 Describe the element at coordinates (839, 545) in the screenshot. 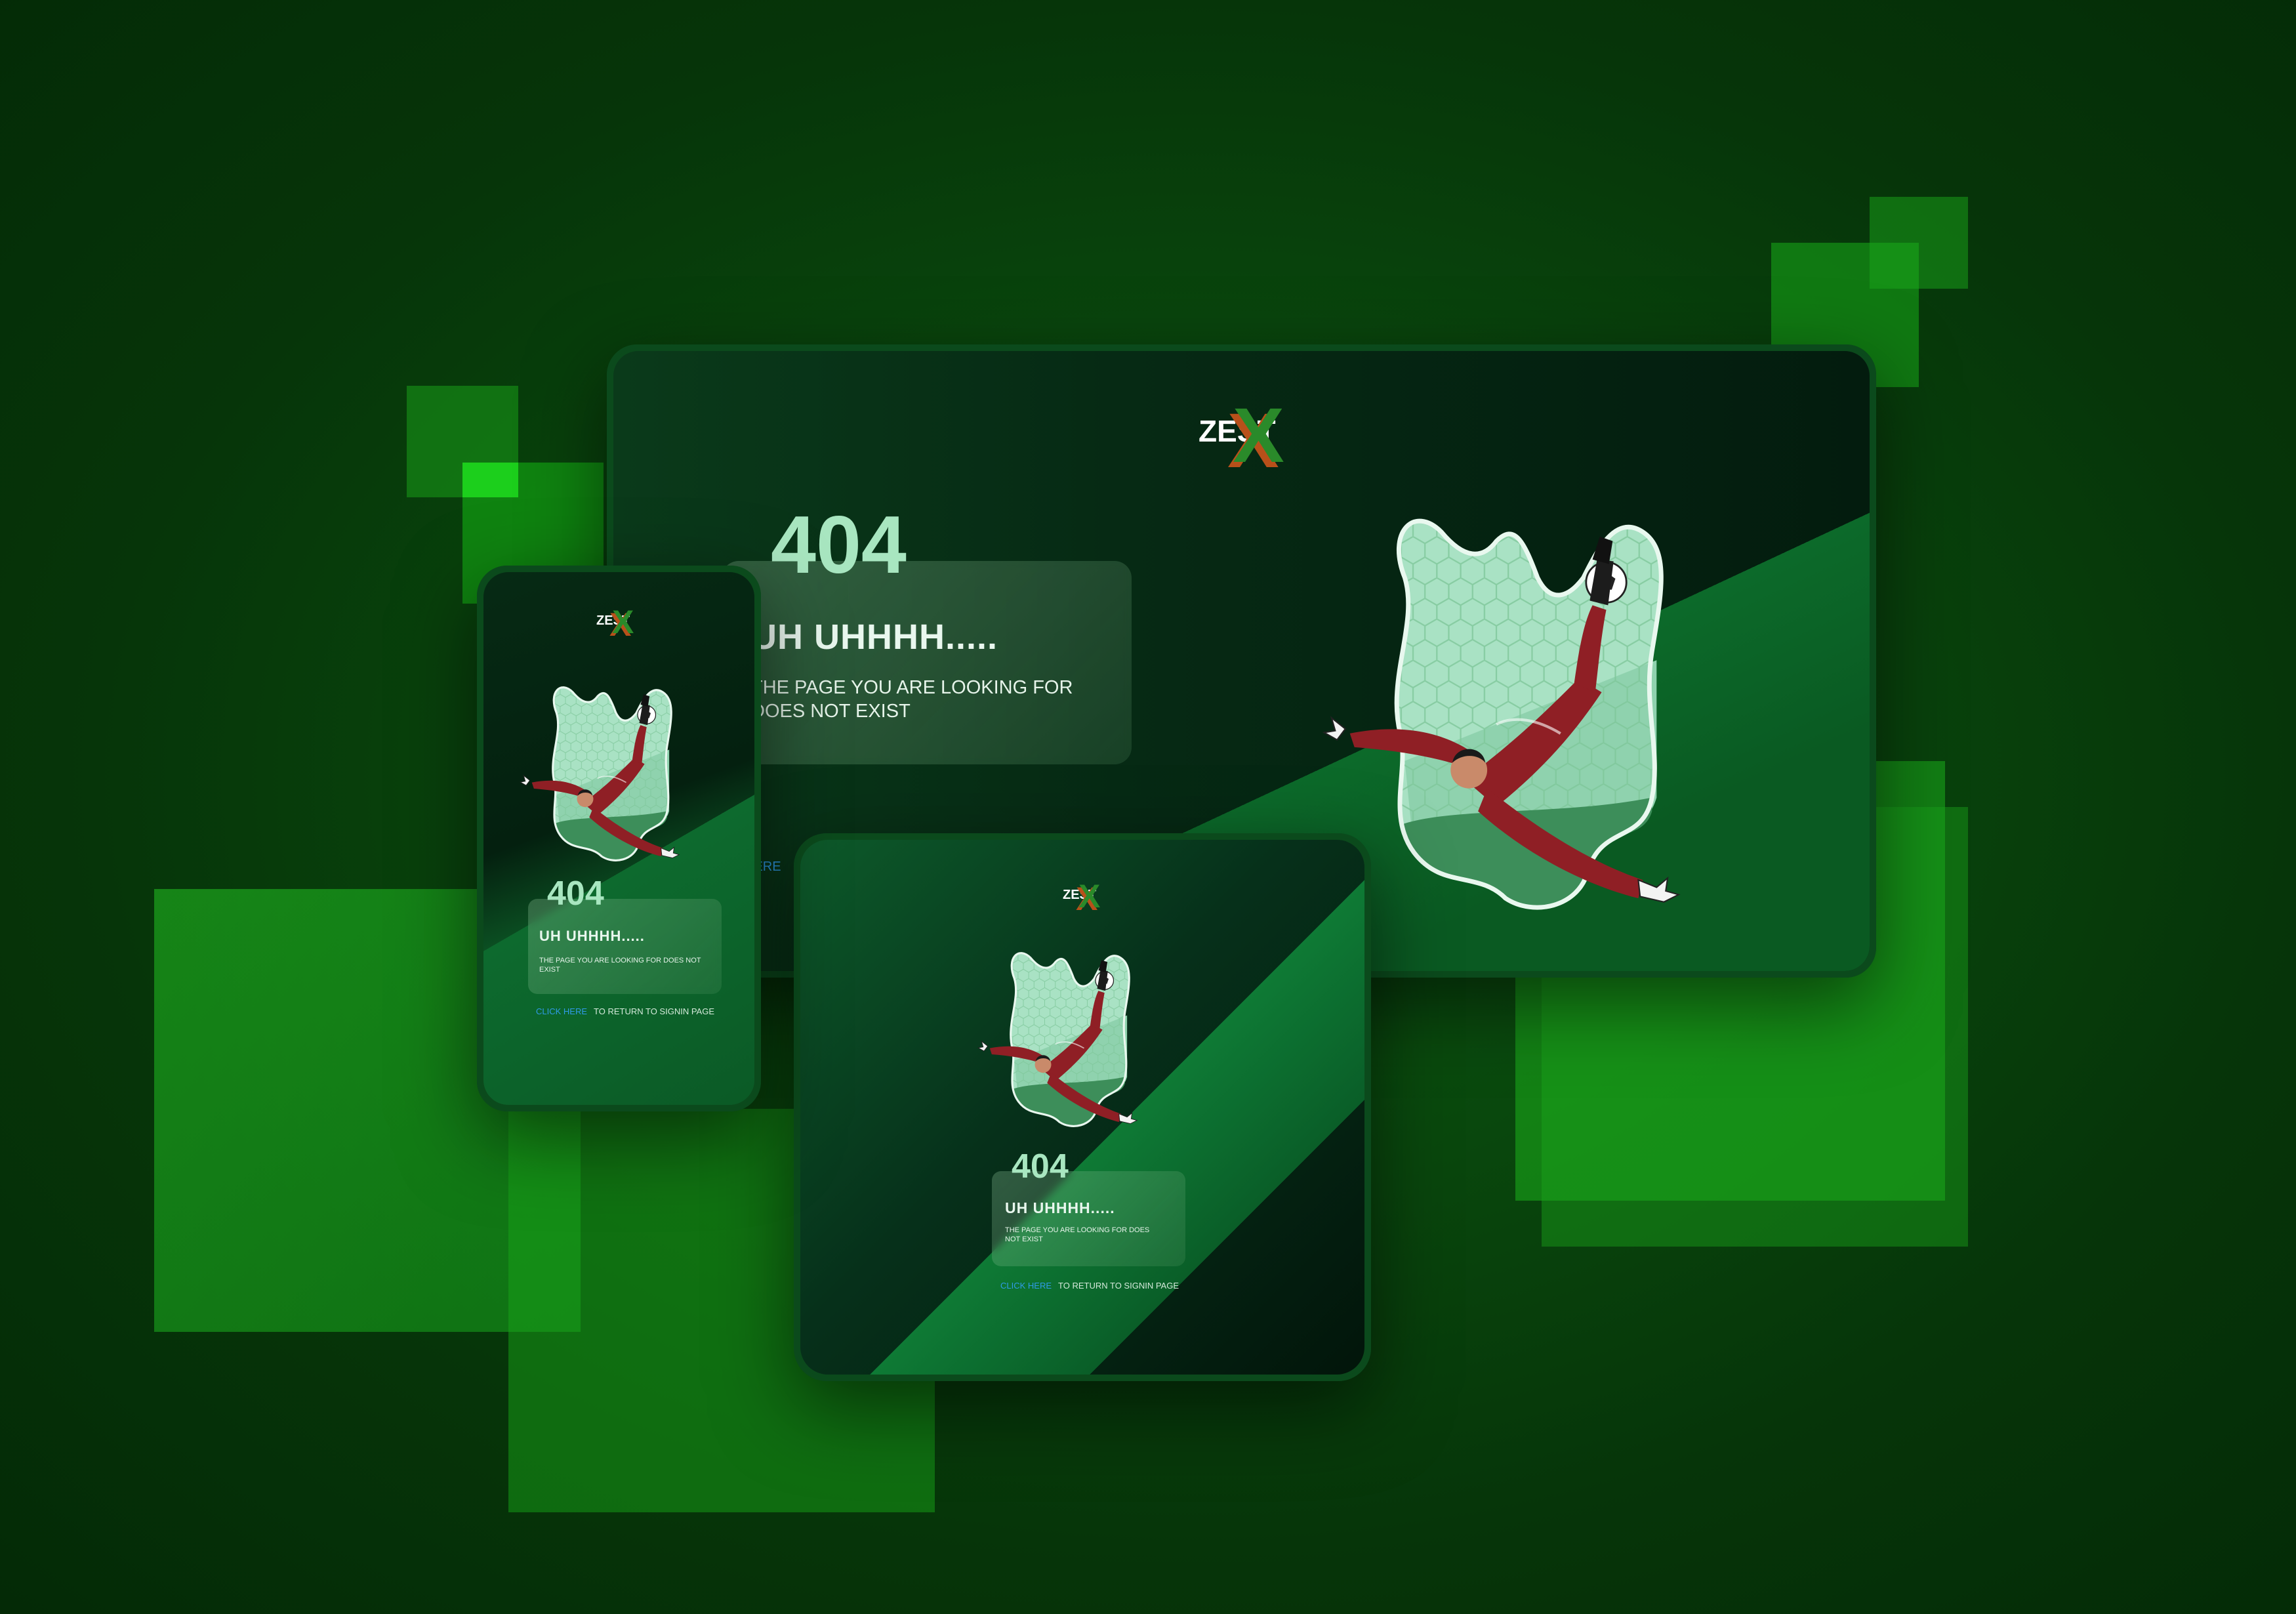

I see `desktop-404-code: 404` at that location.